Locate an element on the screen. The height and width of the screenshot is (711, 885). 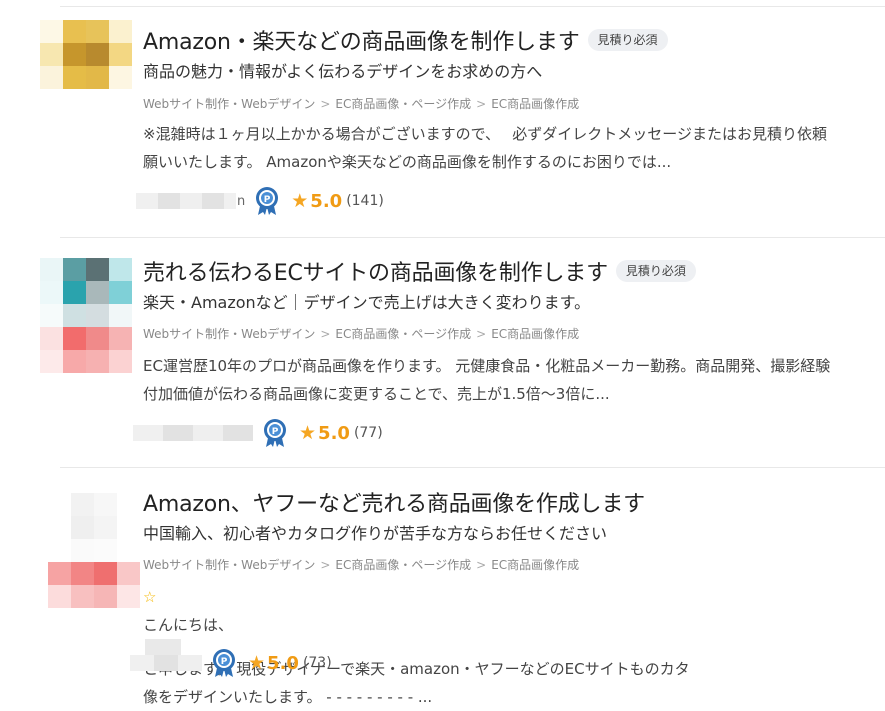
service-subtitle: 中国輸入、初心者やカタログ作りが苦手な方ならお任せください is located at coordinates (375, 533).